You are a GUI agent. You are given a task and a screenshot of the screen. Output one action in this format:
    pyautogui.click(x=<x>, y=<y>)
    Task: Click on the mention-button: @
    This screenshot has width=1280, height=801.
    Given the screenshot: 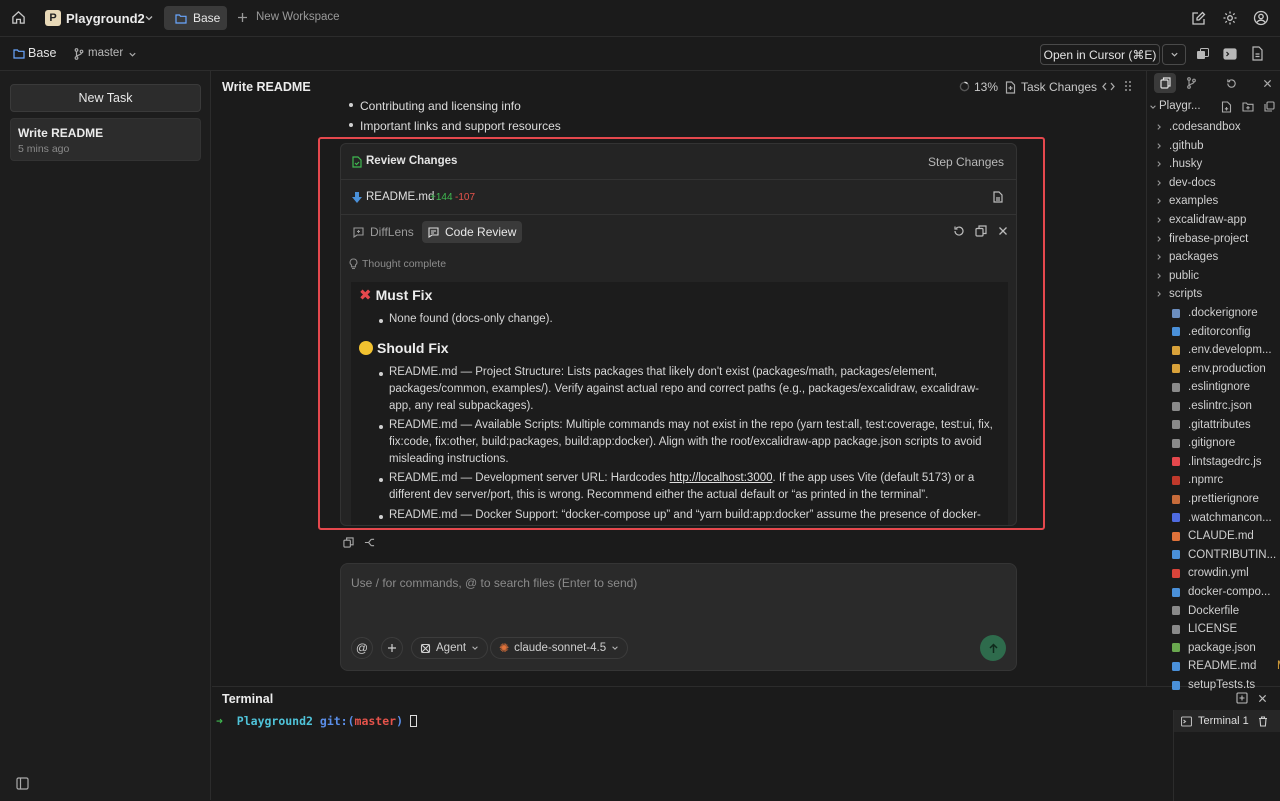 What is the action you would take?
    pyautogui.click(x=362, y=648)
    